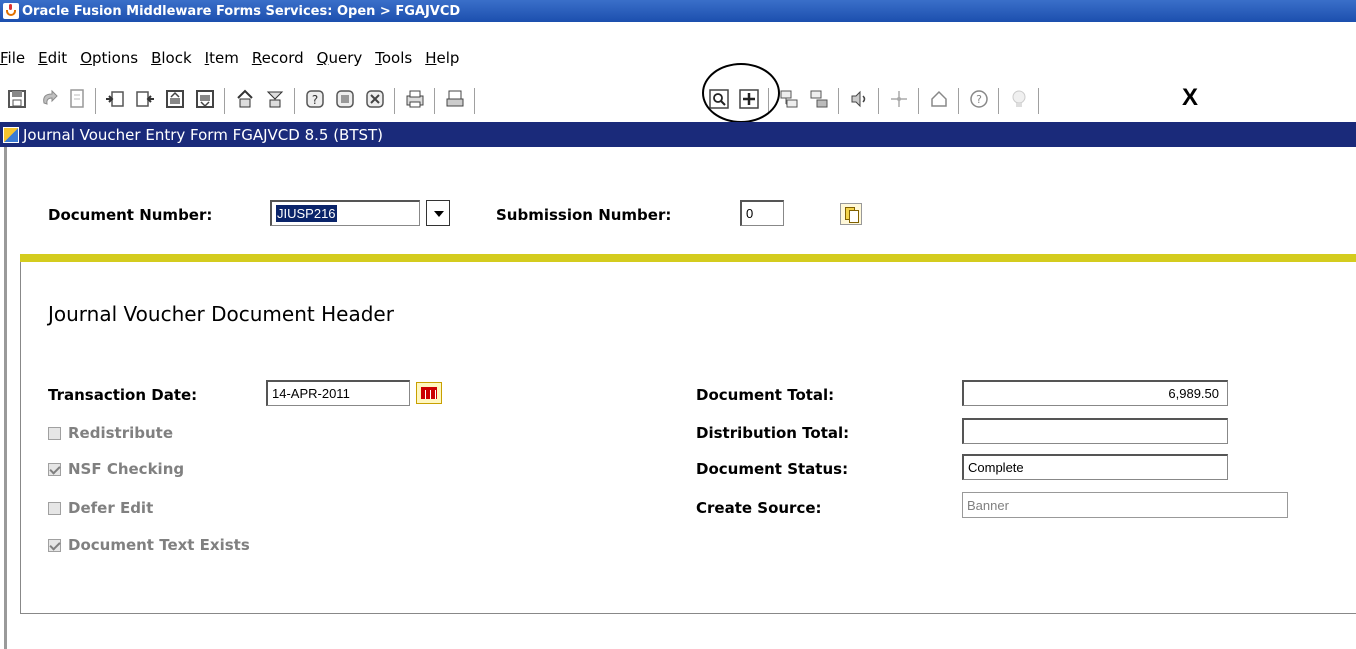 The width and height of the screenshot is (1356, 649). Describe the element at coordinates (111, 508) in the screenshot. I see `defer-edit-label: Defer Edit` at that location.